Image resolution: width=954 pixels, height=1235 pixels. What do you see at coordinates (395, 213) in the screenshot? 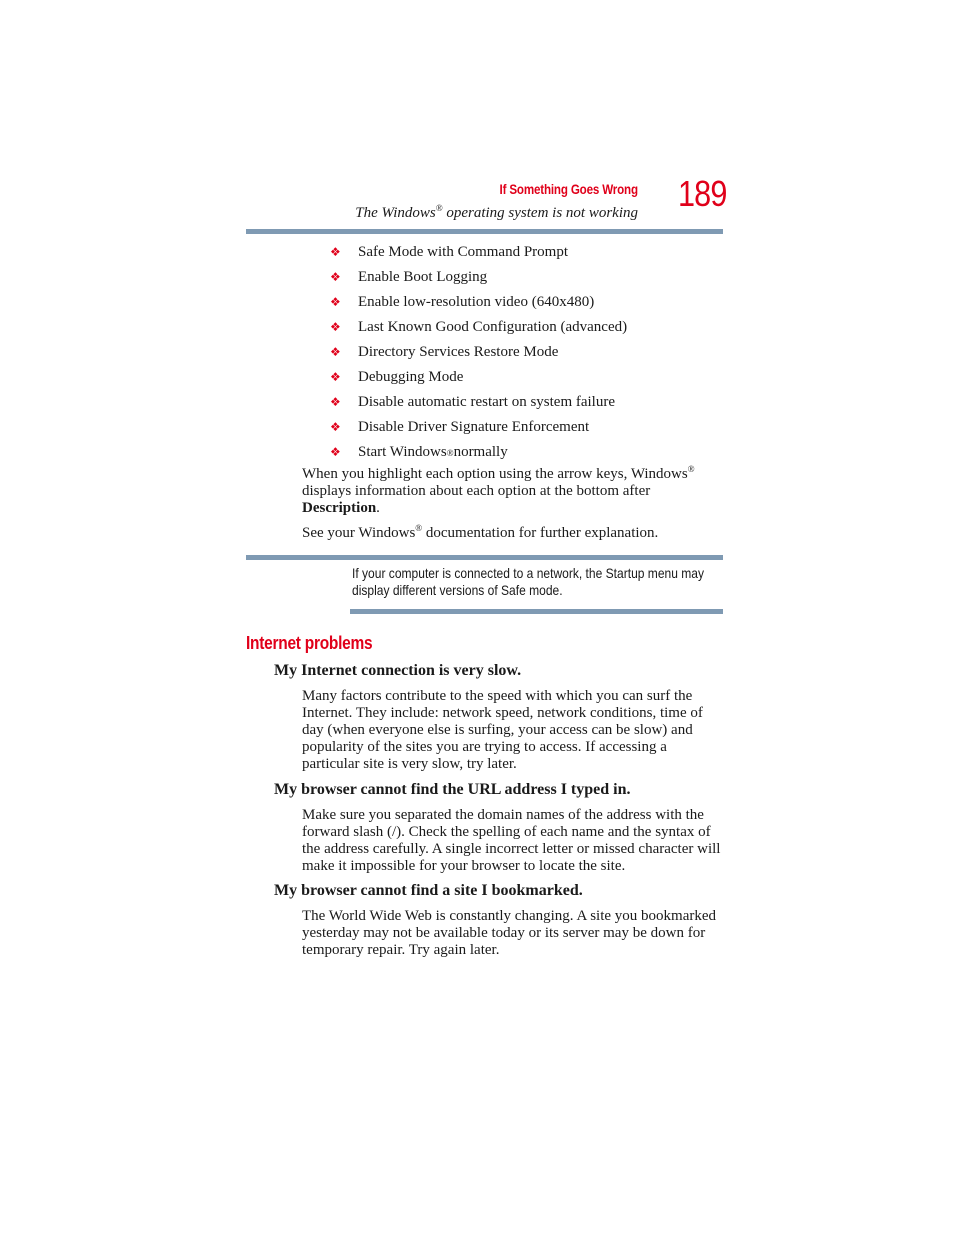
I see `header-subtitle-text: The Windows` at bounding box center [395, 213].